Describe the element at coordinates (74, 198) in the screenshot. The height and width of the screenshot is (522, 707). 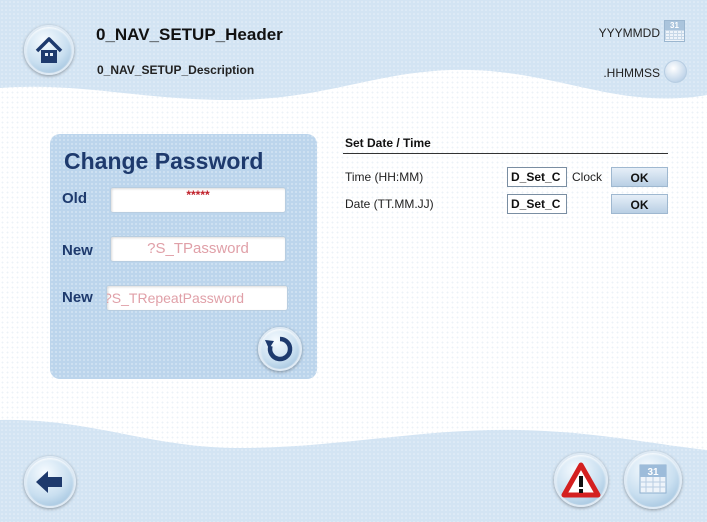
I see `old-password-label: Old` at that location.